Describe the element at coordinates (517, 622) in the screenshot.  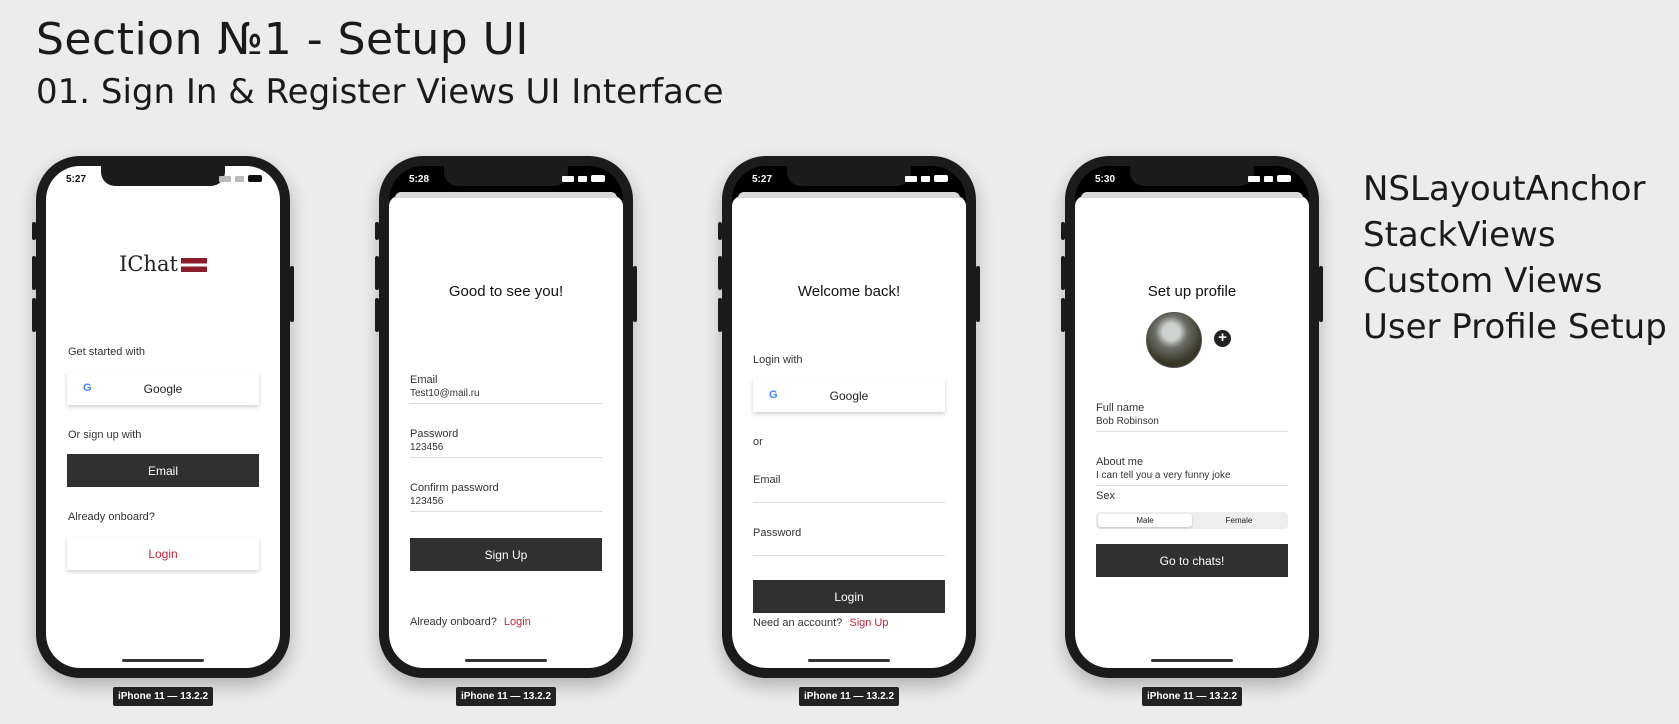
I see `login-link: Login` at that location.